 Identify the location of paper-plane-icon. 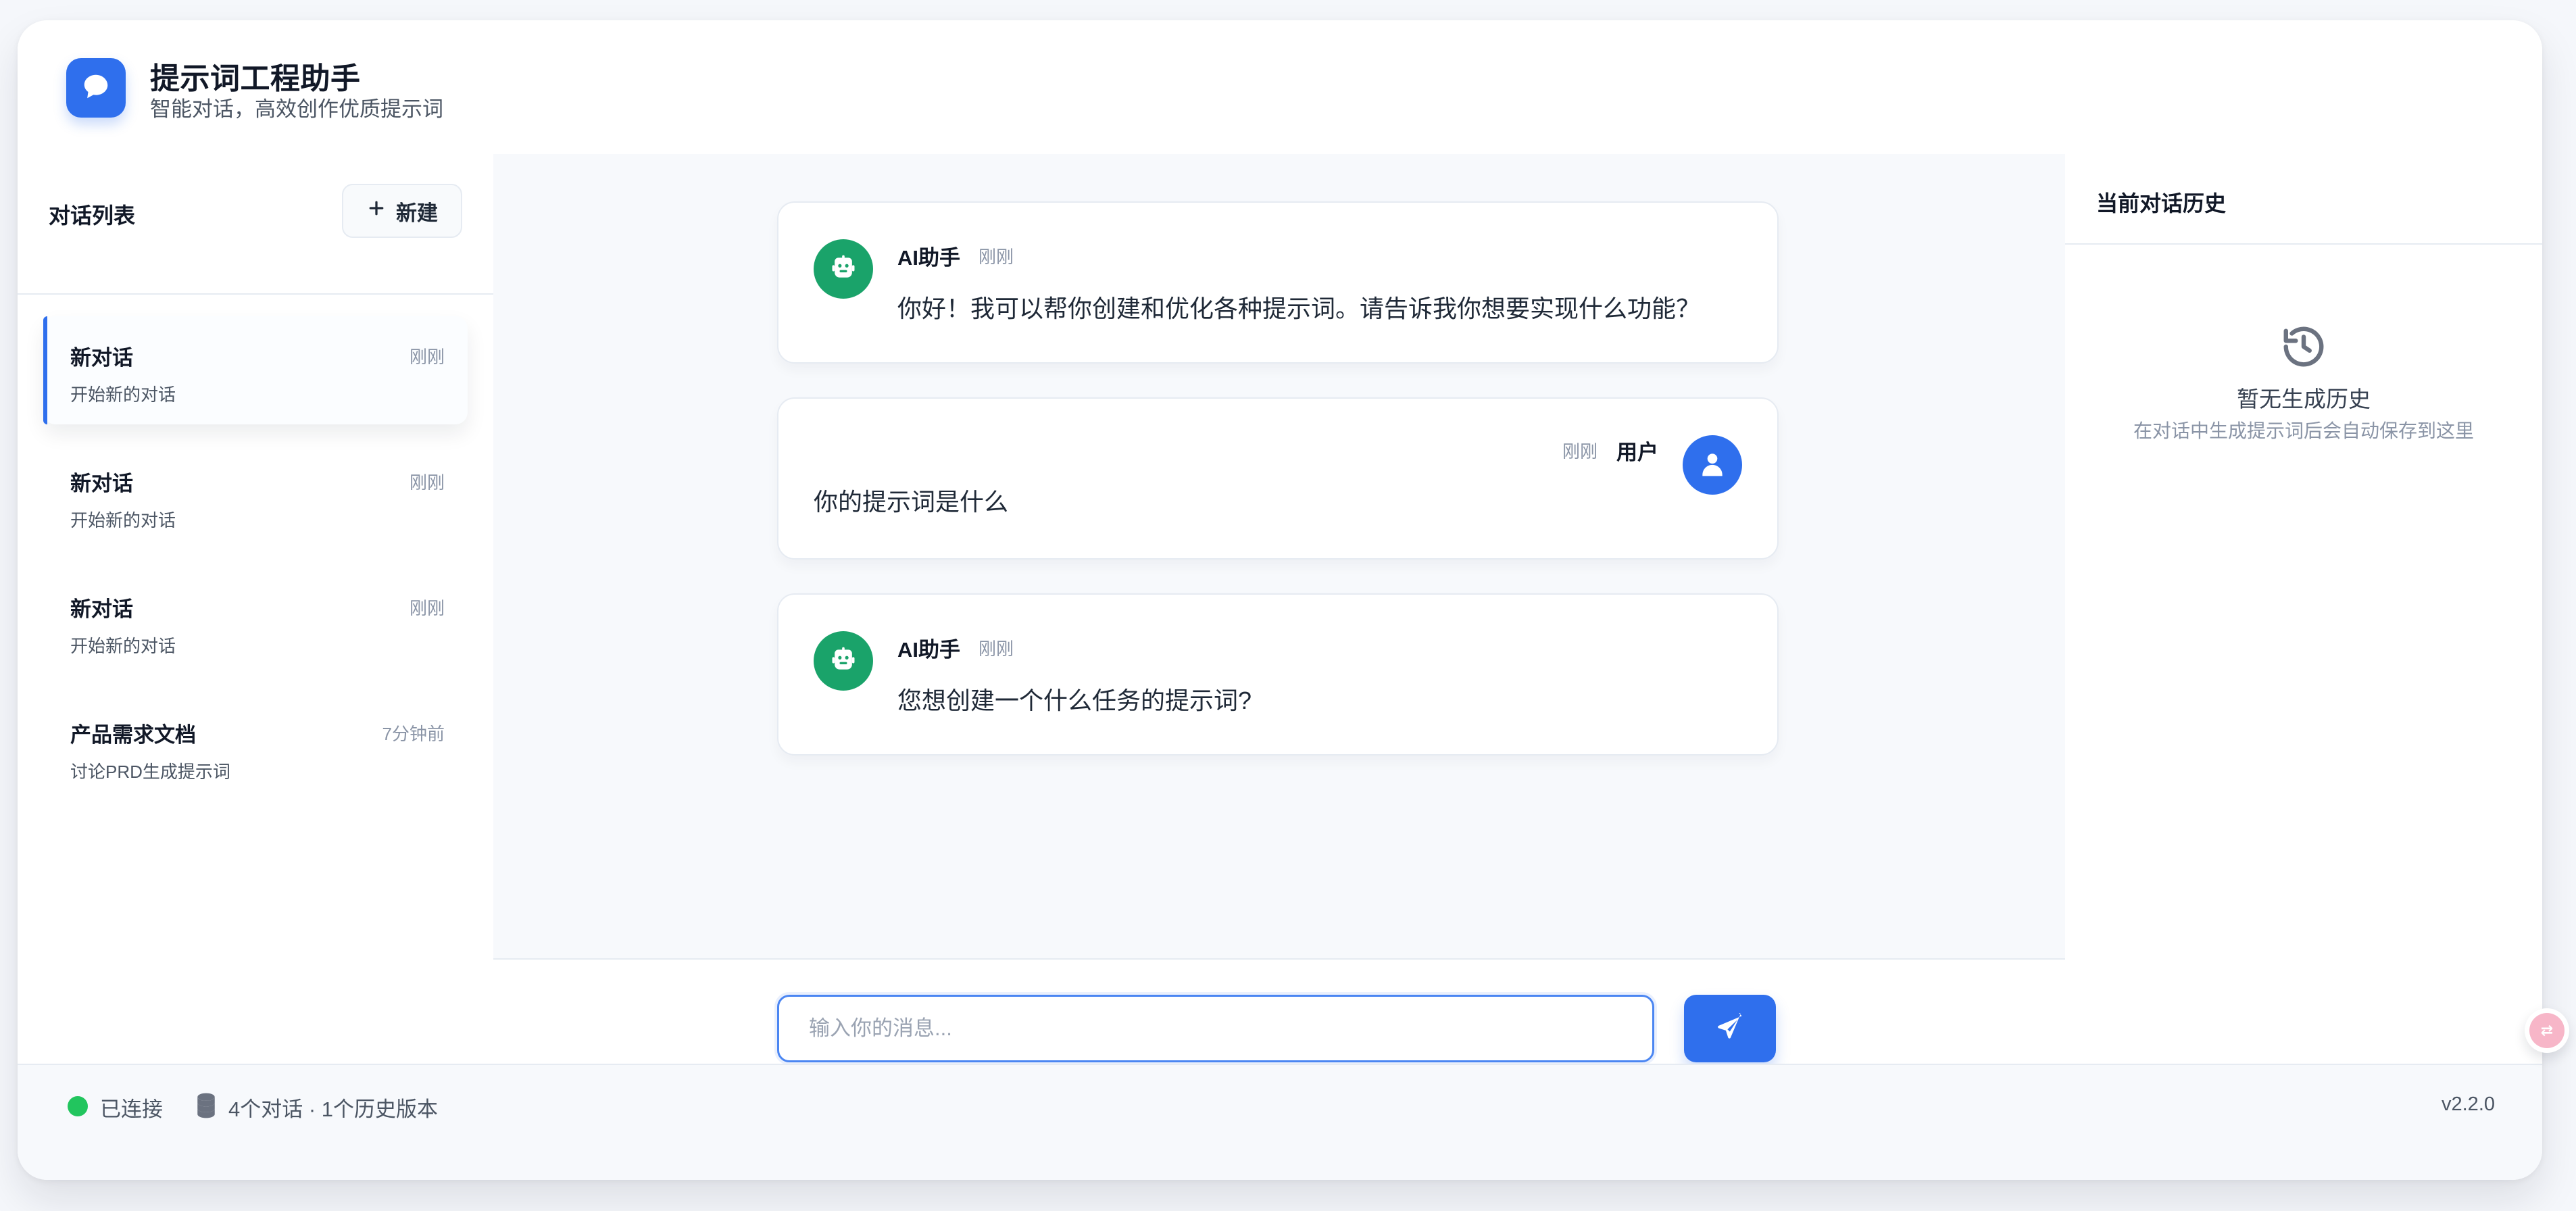
(1730, 1028).